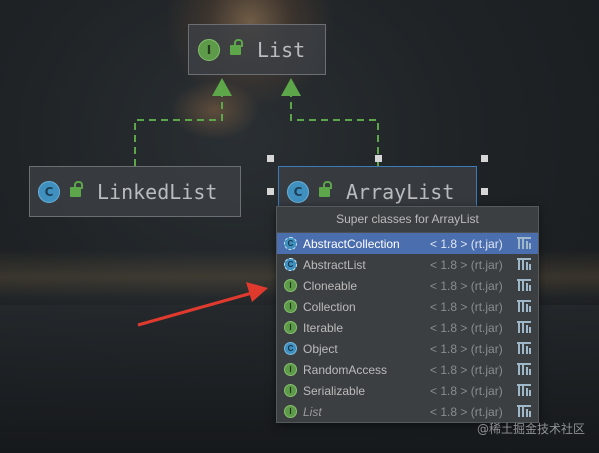  What do you see at coordinates (530, 429) in the screenshot?
I see `watermark: @稀土掘金技术社区` at bounding box center [530, 429].